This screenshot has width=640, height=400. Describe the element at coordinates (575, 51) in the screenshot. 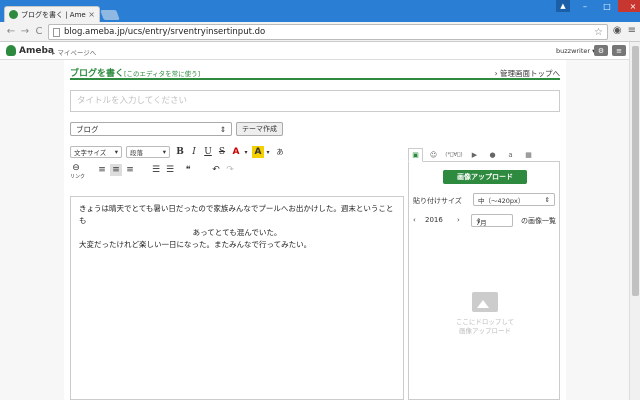

I see `user-menu: buzzwriter ▾` at that location.